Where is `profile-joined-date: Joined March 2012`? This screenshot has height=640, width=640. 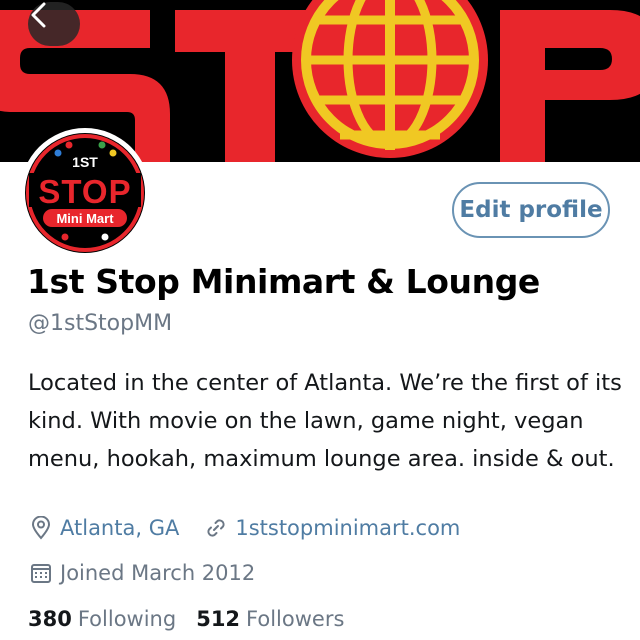
profile-joined-date: Joined March 2012 is located at coordinates (158, 573).